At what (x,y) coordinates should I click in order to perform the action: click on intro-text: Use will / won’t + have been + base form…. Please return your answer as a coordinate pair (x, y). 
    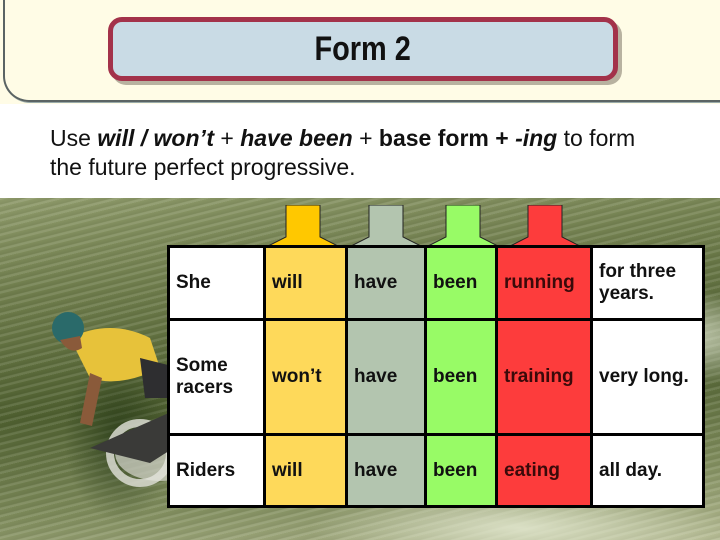
    Looking at the image, I should click on (370, 153).